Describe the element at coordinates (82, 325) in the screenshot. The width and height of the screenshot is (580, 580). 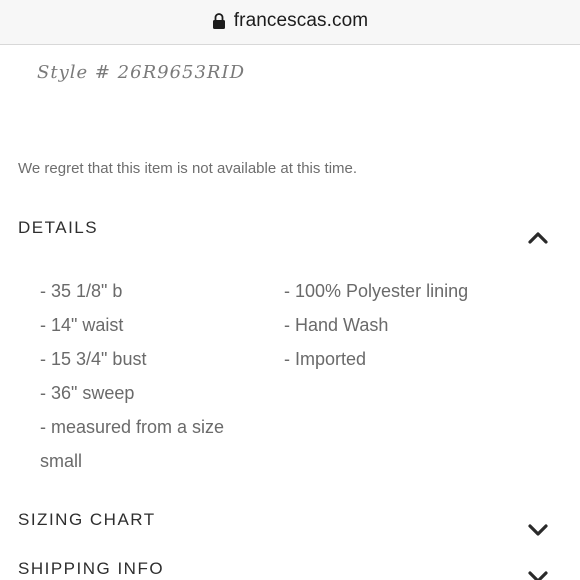
I see `details-item: - 14" waist` at that location.